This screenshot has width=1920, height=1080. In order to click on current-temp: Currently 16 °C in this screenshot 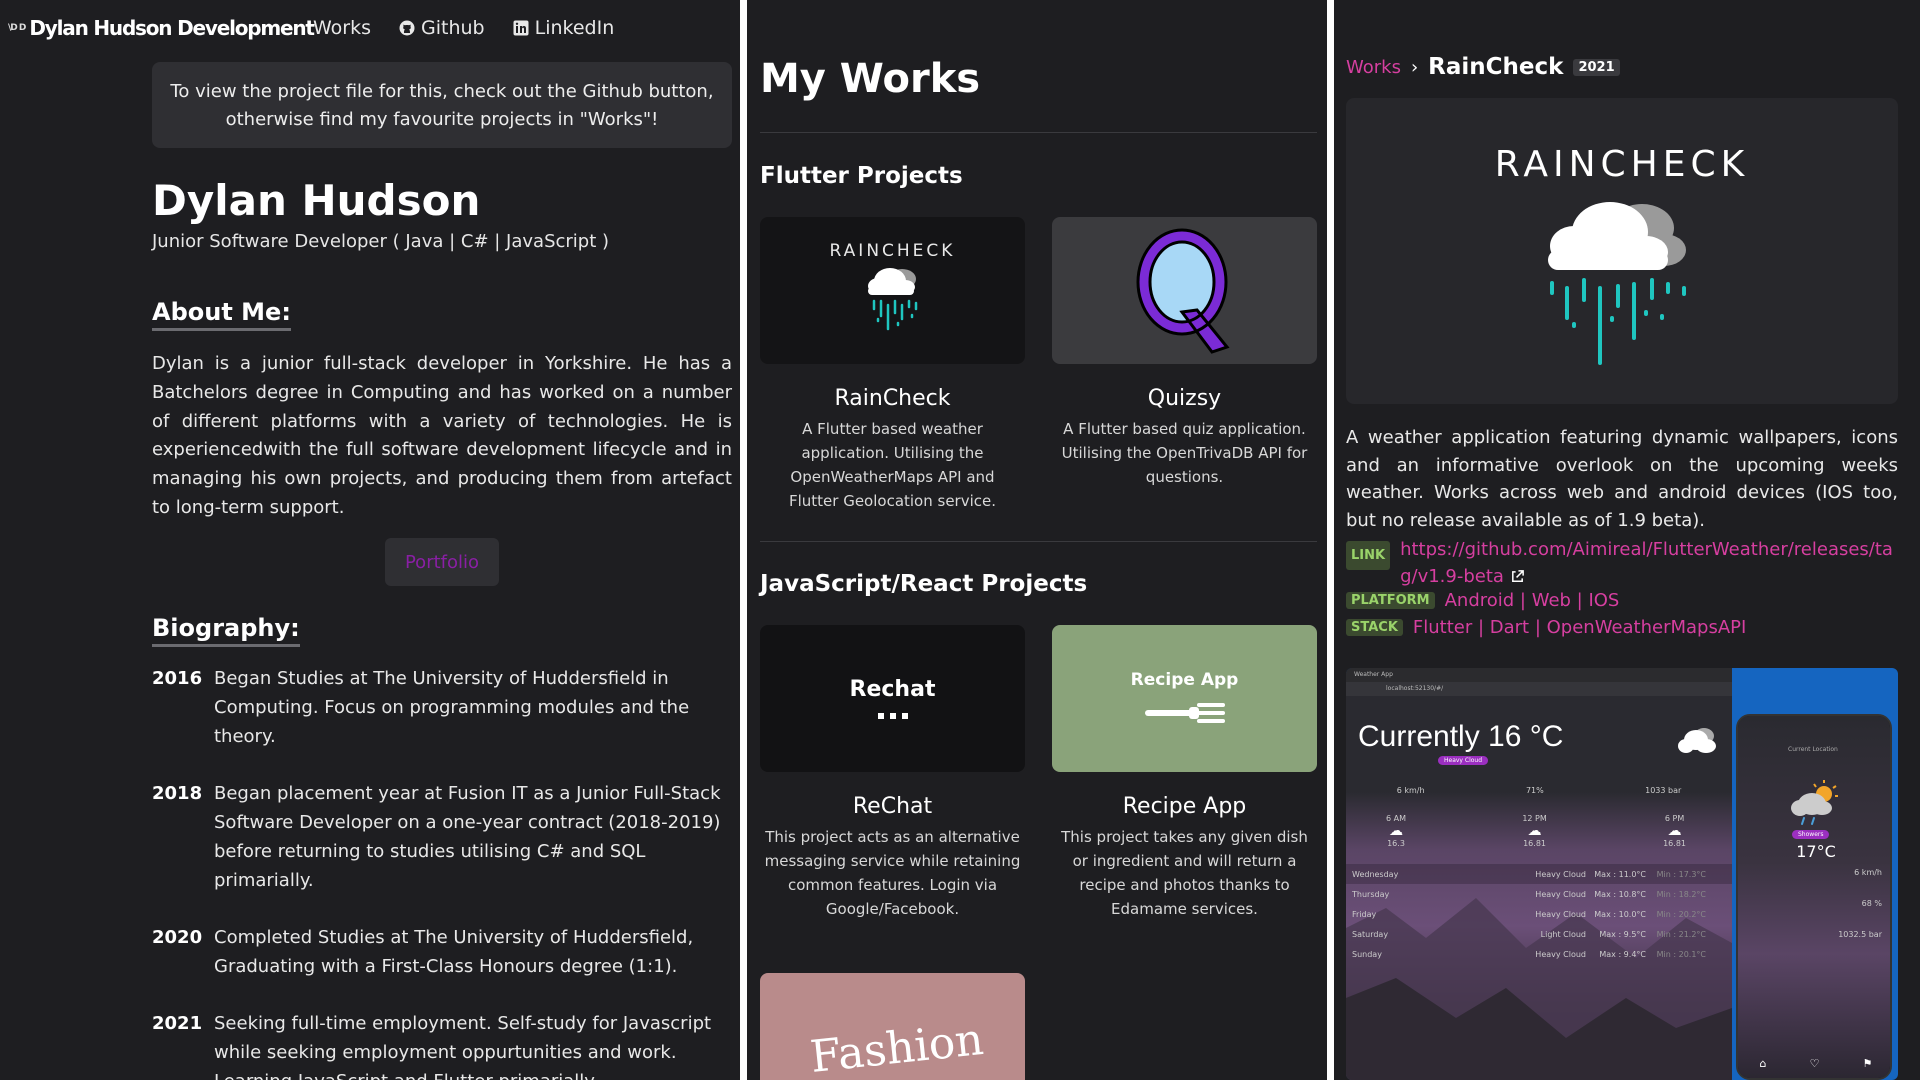, I will do `click(1461, 736)`.